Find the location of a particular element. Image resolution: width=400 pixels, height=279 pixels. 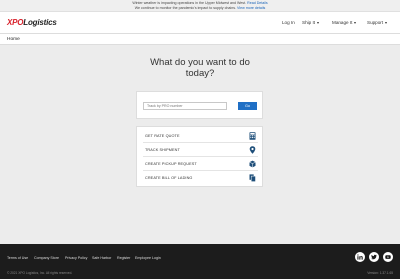

support-menu: Support is located at coordinates (377, 23).